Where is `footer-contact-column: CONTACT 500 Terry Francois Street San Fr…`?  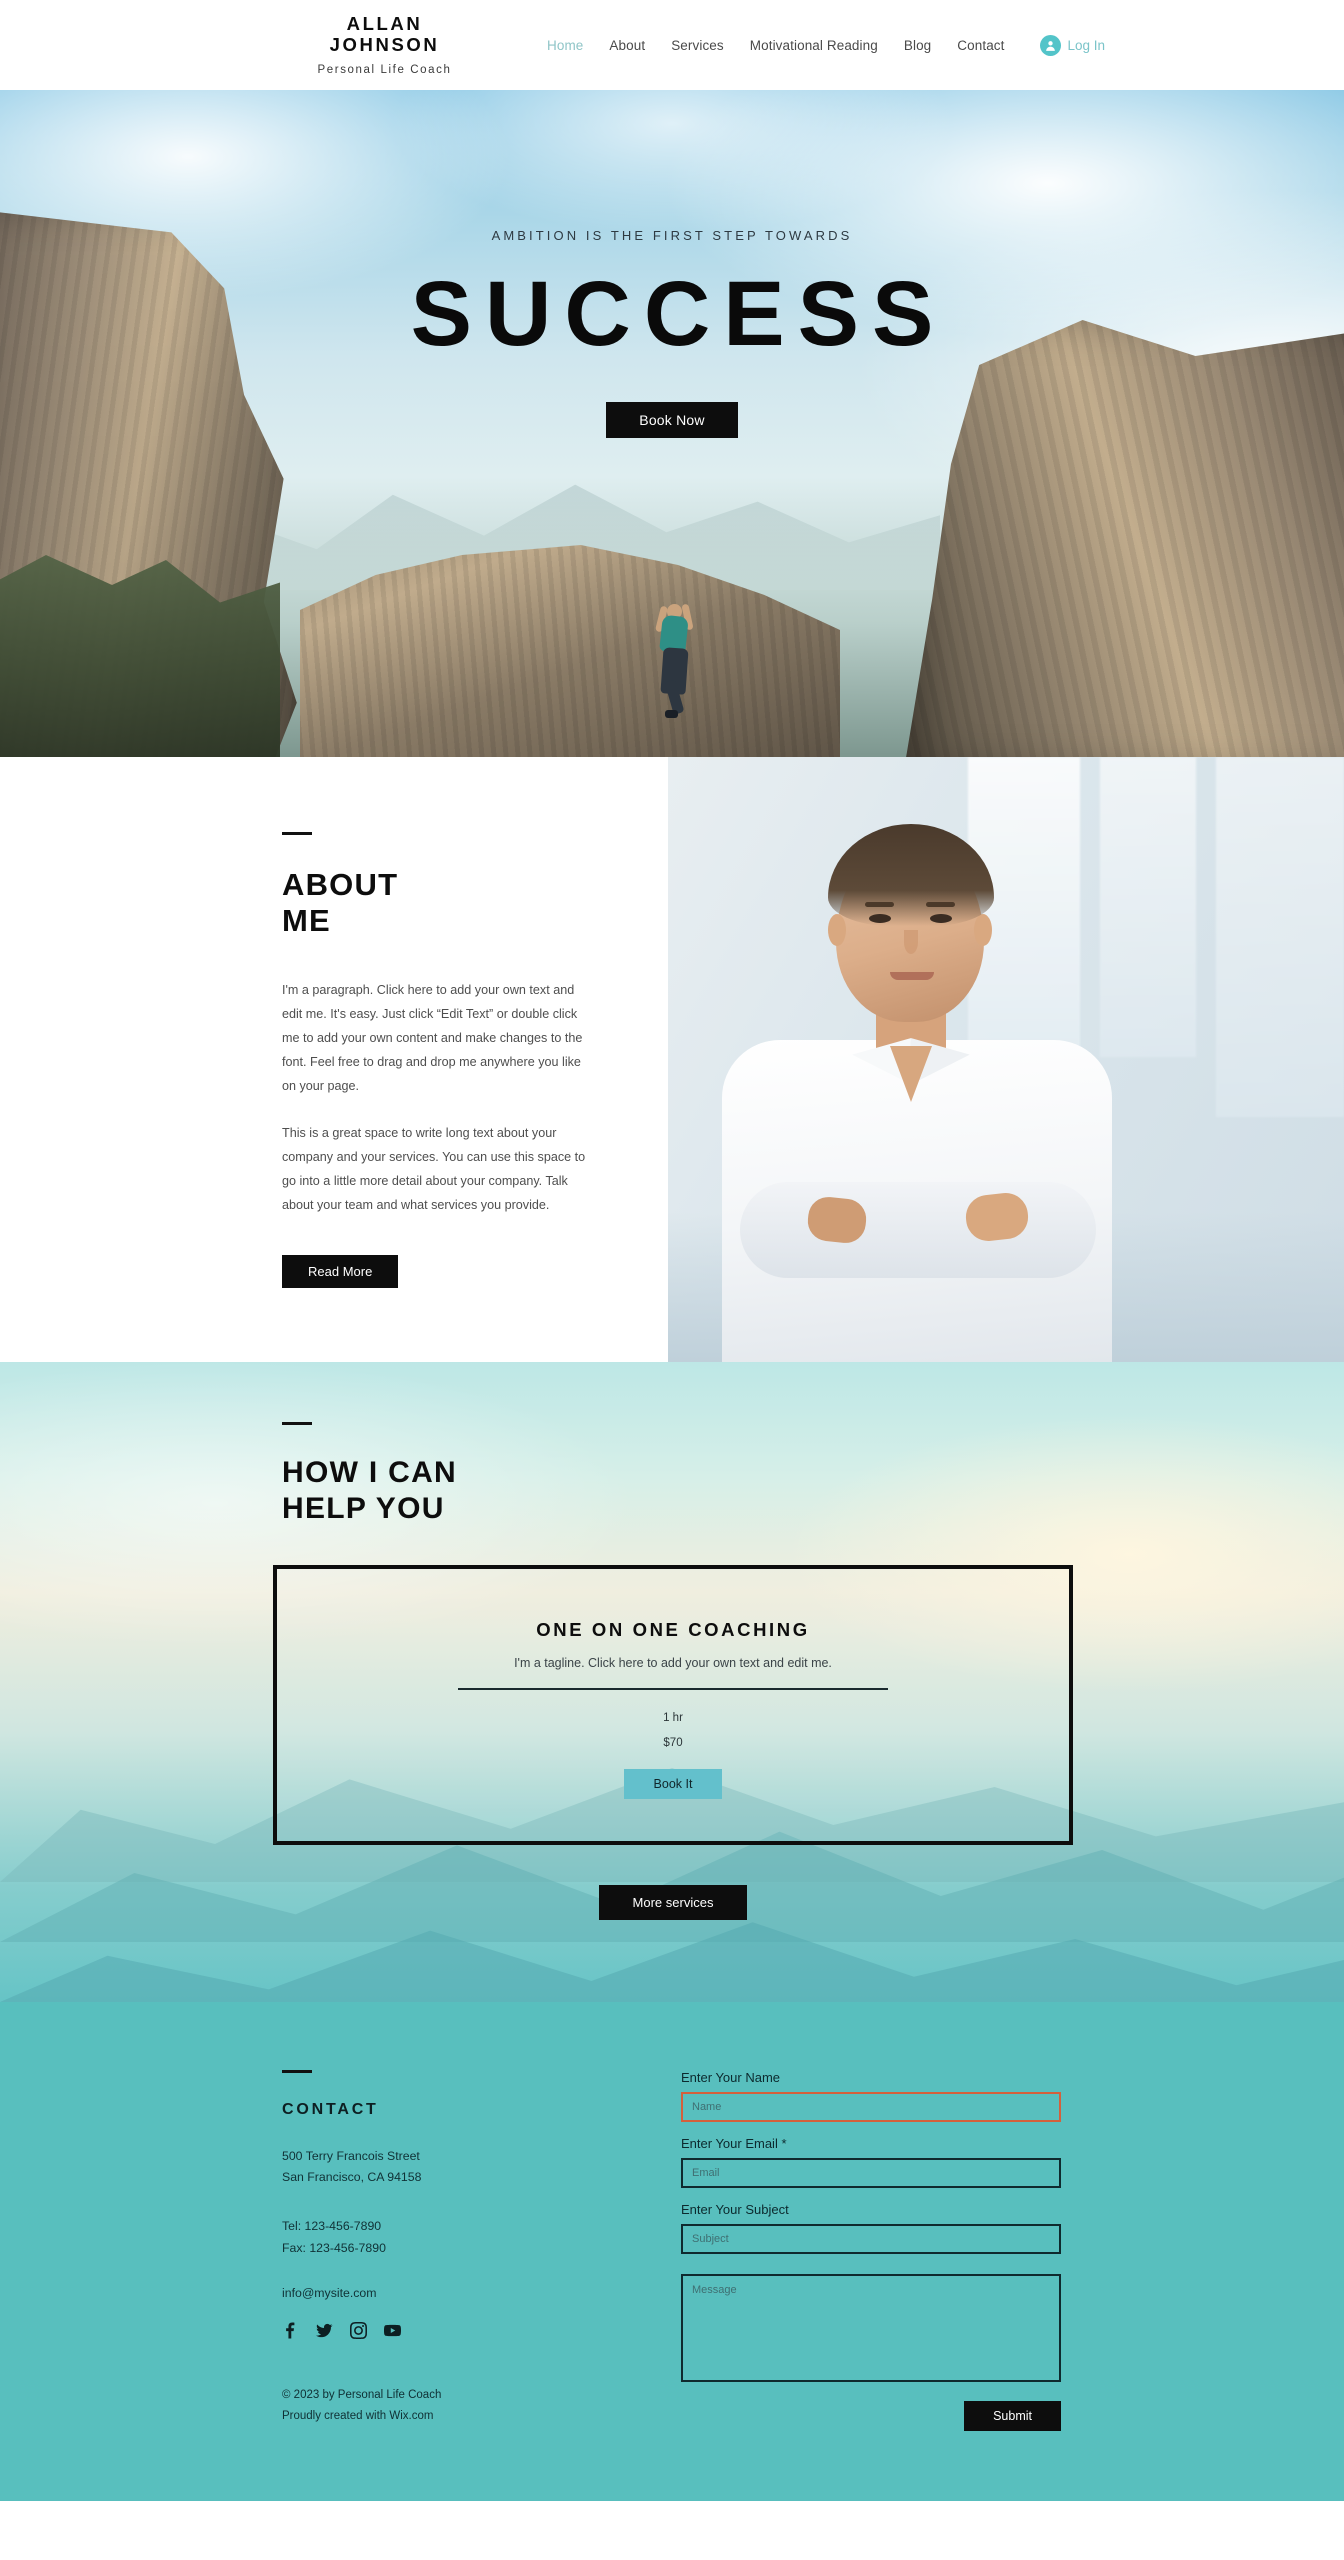
footer-contact-column: CONTACT 500 Terry Francois Street San Fr… is located at coordinates (477, 2250).